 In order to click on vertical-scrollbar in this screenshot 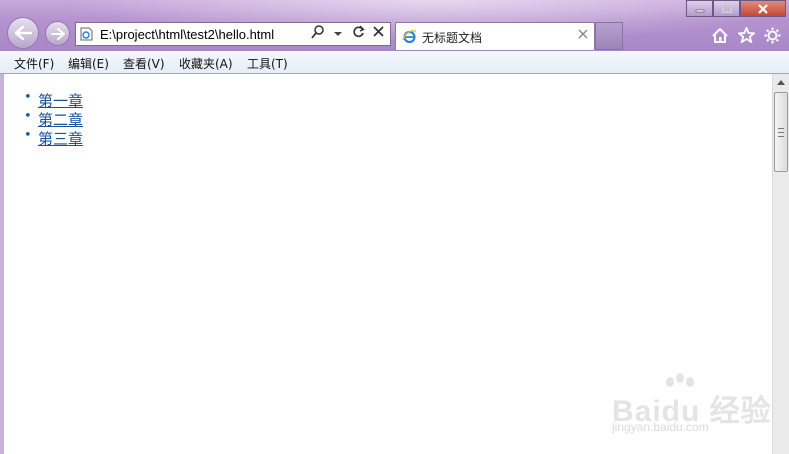, I will do `click(780, 264)`.